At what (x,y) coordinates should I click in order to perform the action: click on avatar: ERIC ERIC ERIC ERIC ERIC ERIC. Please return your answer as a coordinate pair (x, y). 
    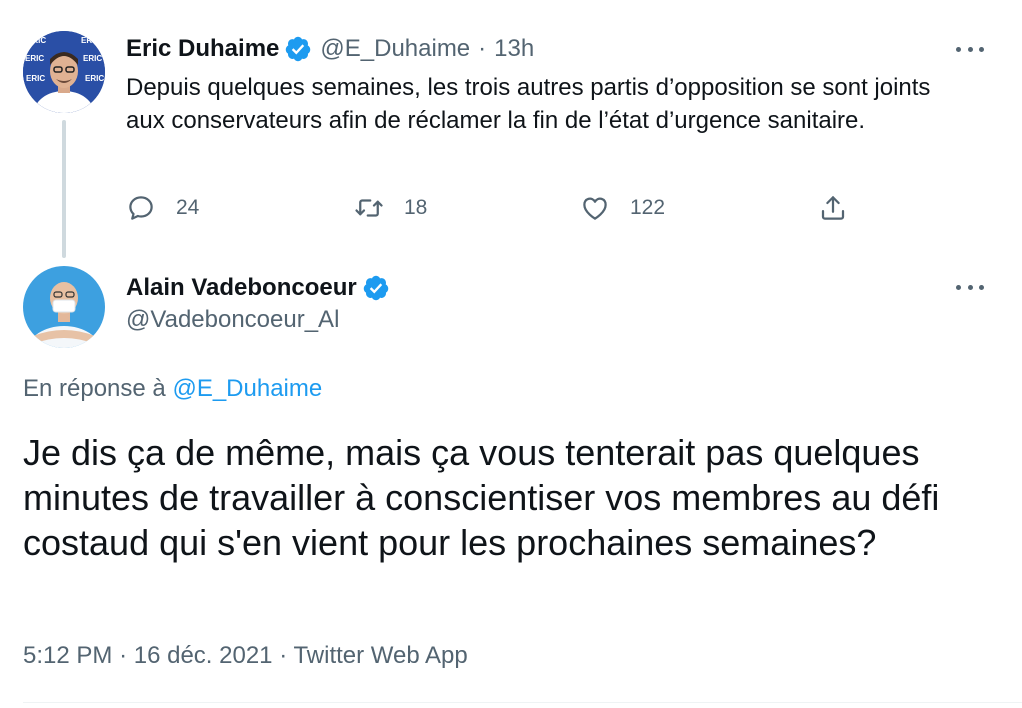
    Looking at the image, I should click on (64, 72).